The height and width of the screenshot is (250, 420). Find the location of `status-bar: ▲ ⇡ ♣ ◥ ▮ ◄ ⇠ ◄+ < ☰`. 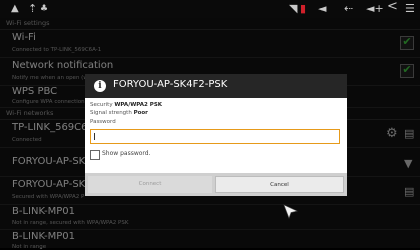

status-bar: ▲ ⇡ ♣ ◥ ▮ ◄ ⇠ ◄+ < ☰ is located at coordinates (210, 9).